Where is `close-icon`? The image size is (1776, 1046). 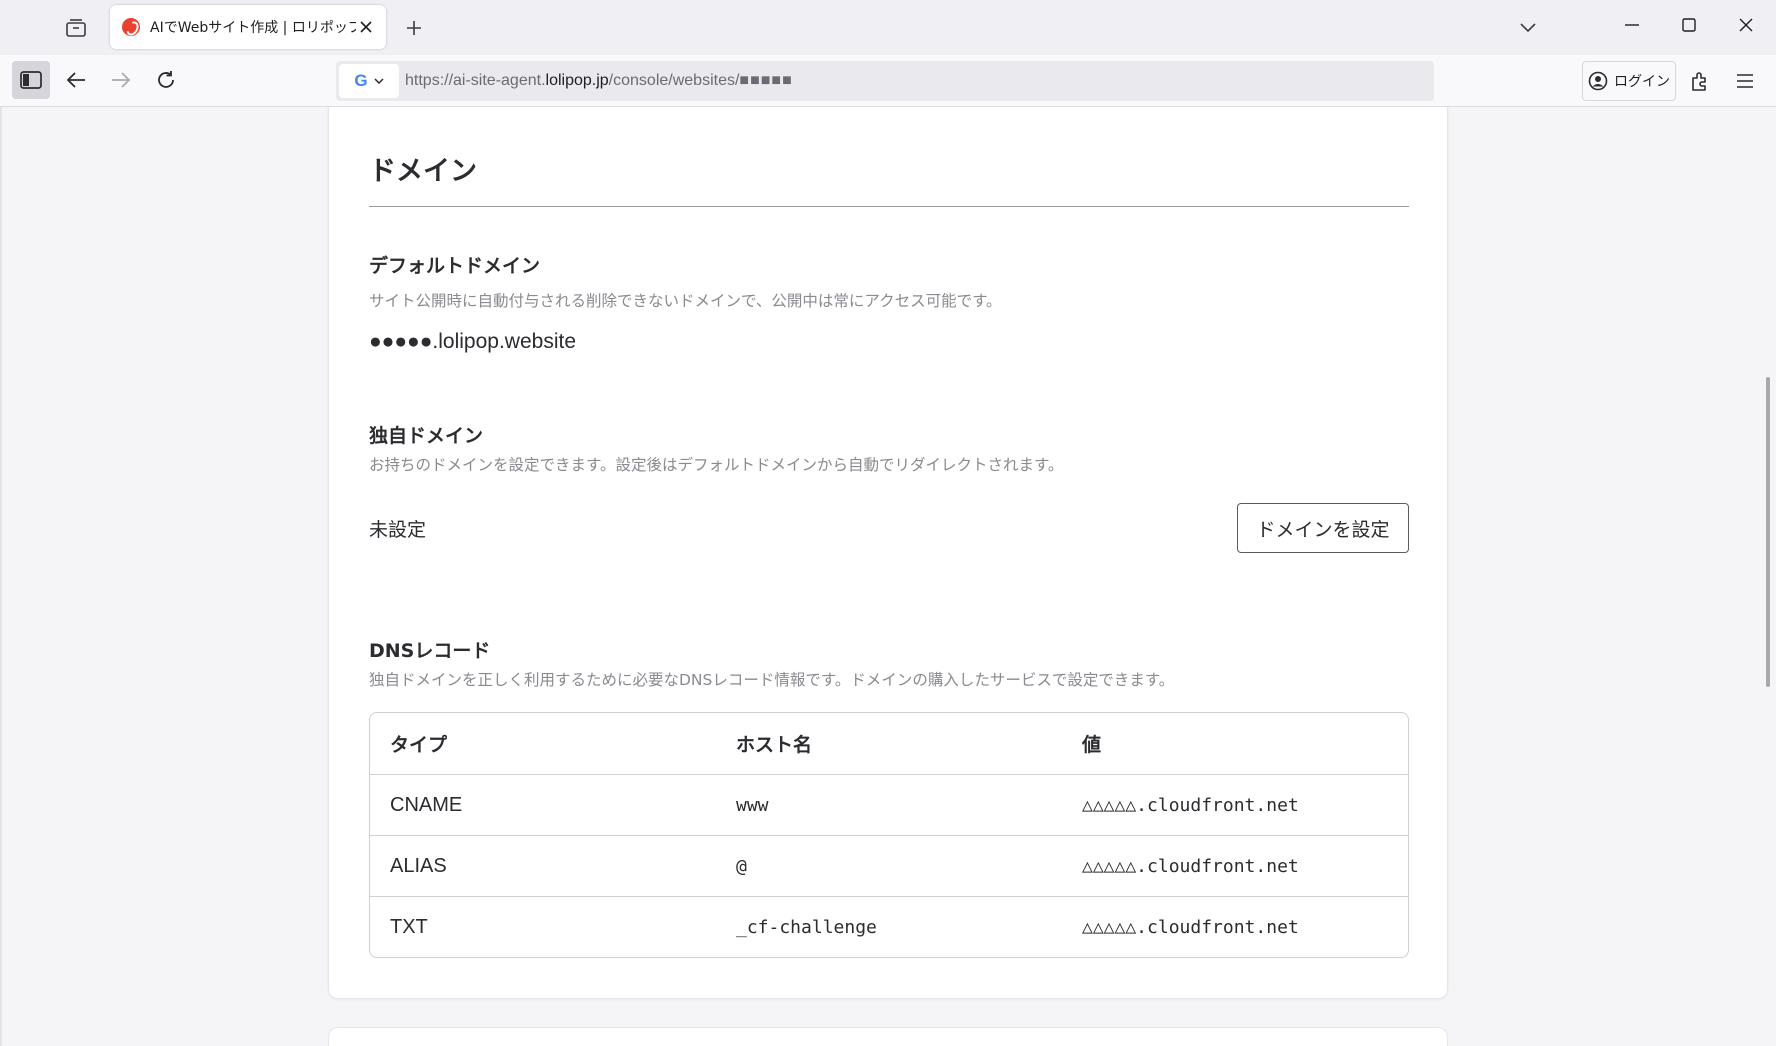
close-icon is located at coordinates (1746, 25).